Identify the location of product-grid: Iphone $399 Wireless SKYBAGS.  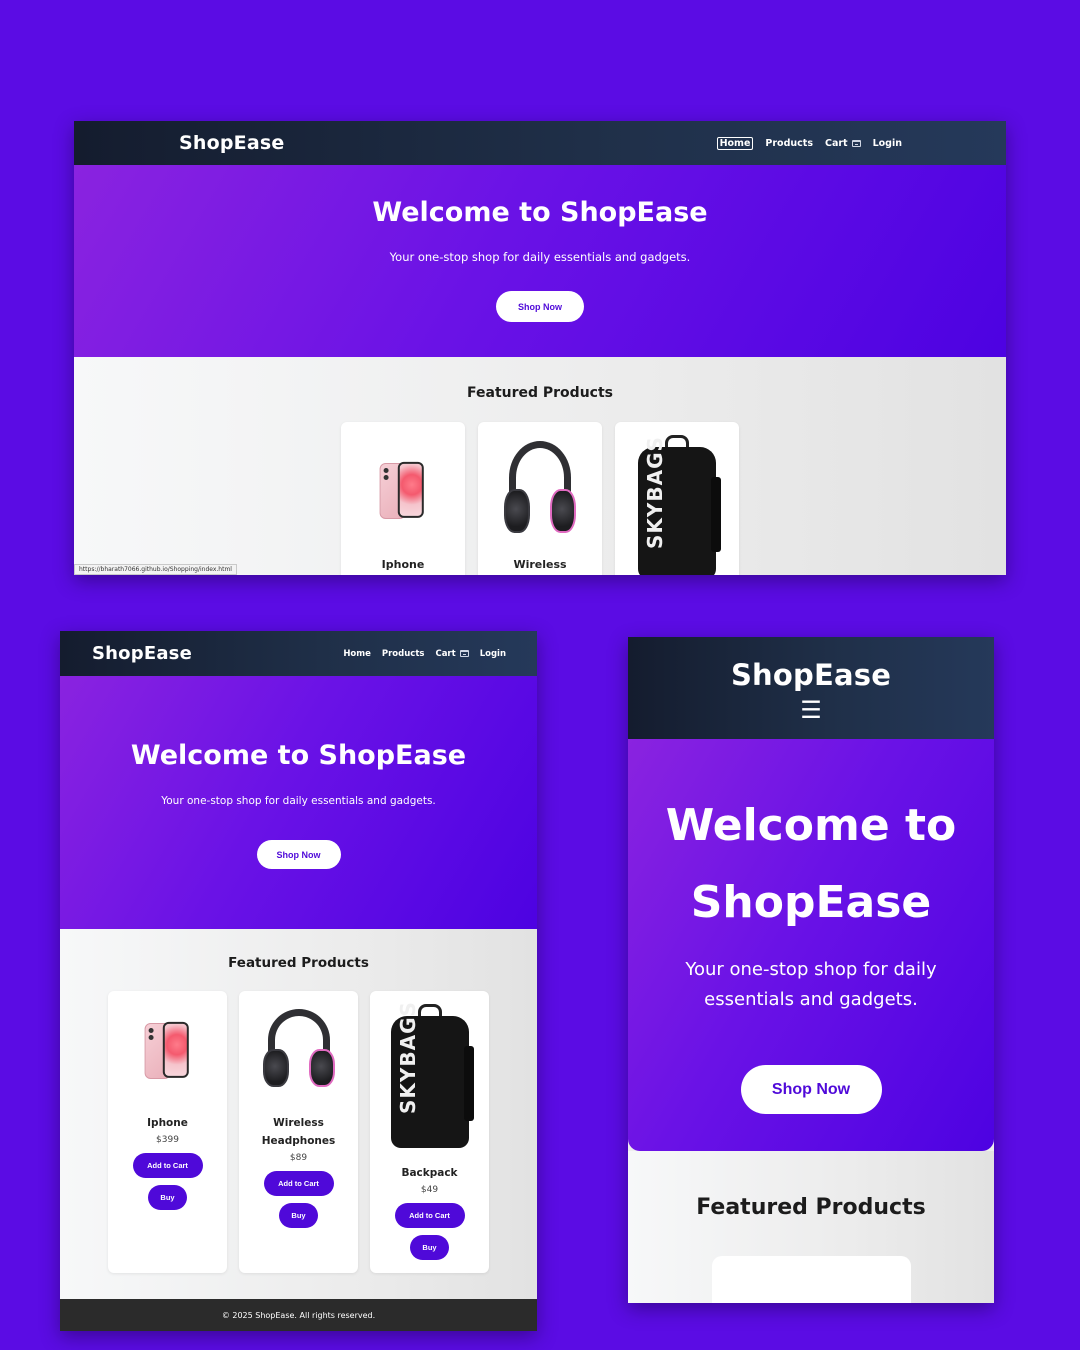
(540, 498).